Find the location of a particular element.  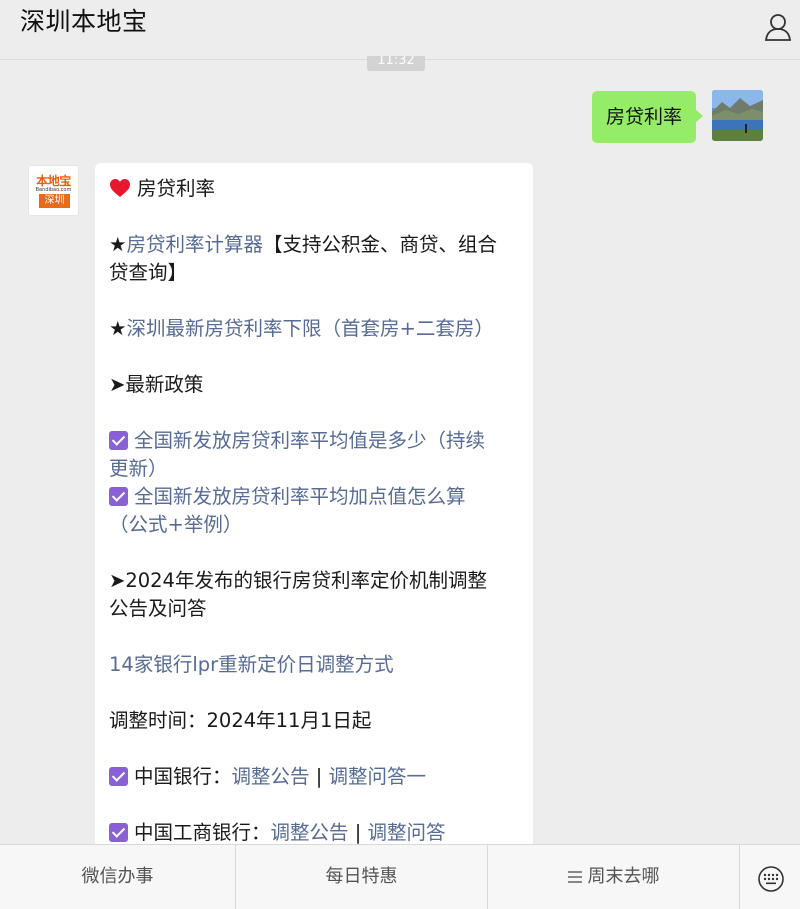

icbc-line: 中国工商银行：调整公告 | 调整问答 is located at coordinates (314, 833).